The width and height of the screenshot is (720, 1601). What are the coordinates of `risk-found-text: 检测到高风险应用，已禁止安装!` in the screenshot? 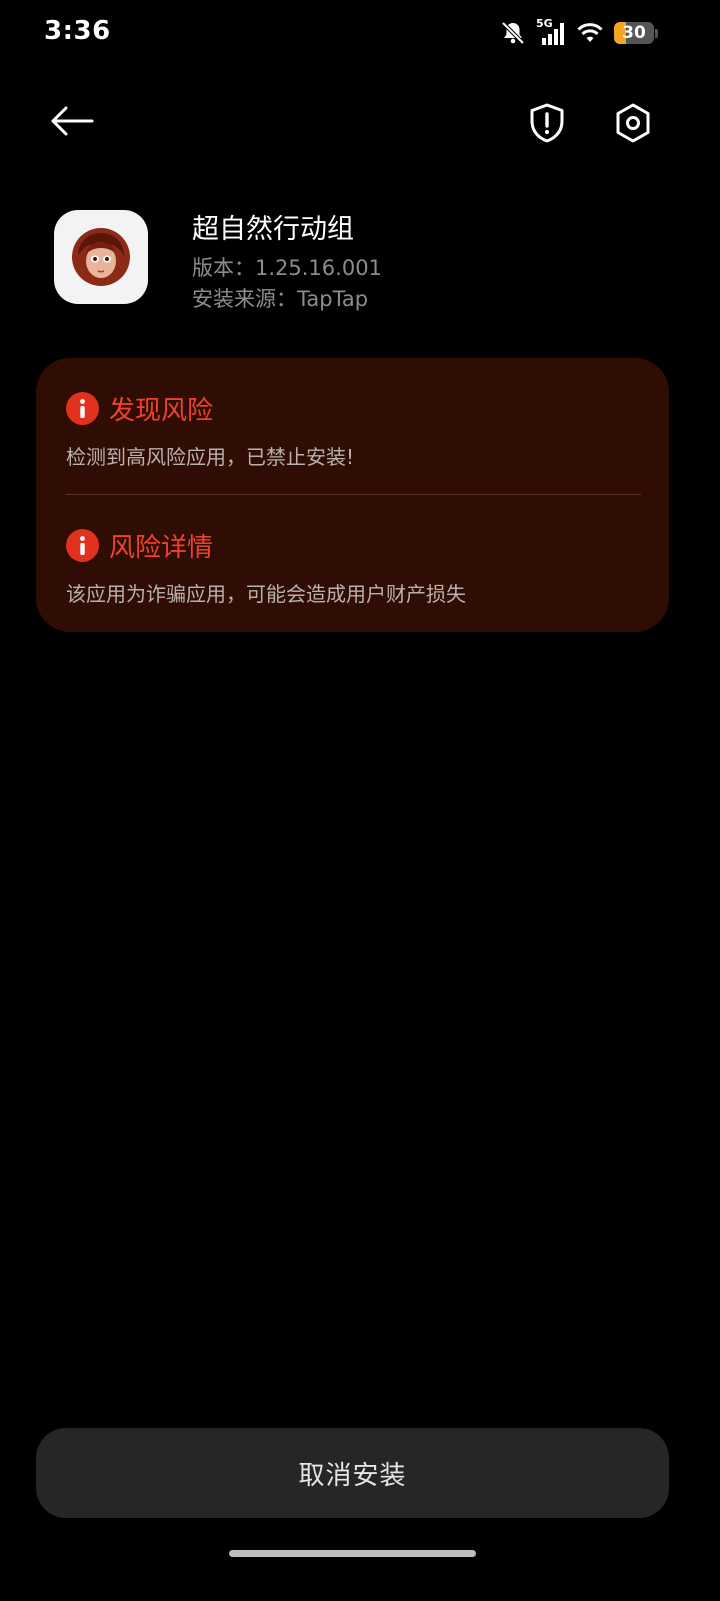 It's located at (210, 457).